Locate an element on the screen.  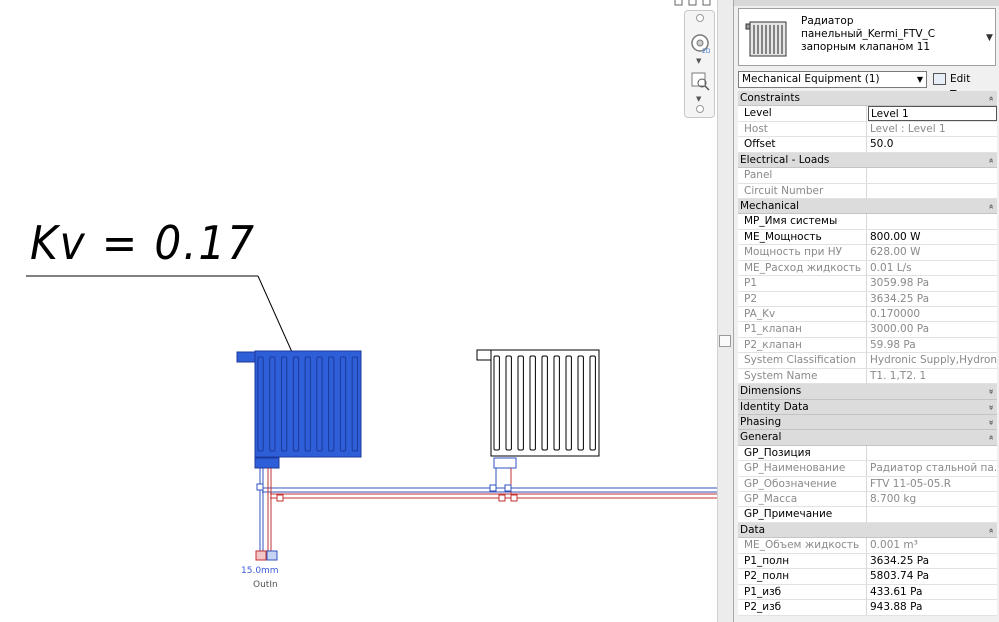
section-header-general: General « is located at coordinates (868, 438).